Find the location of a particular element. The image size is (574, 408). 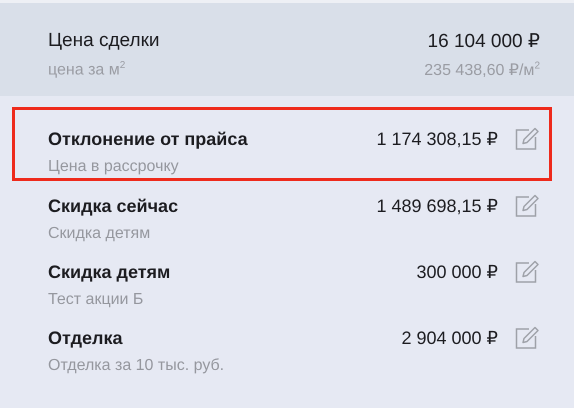

discount-amount: 1 174 308,15 ₽ is located at coordinates (437, 139).